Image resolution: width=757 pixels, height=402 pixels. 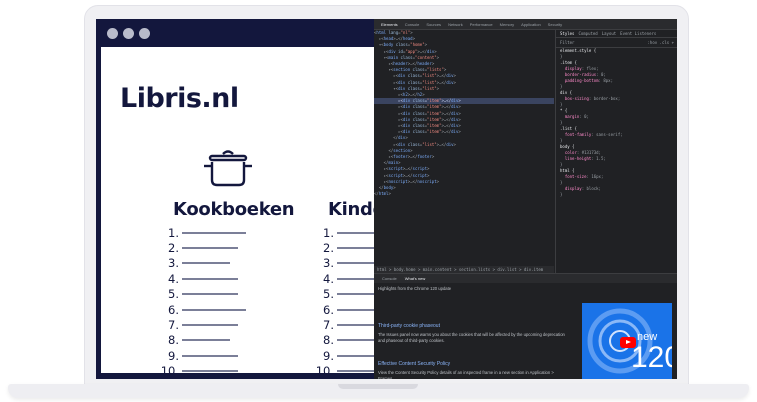 What do you see at coordinates (531, 24) in the screenshot?
I see `tab-application: Application` at bounding box center [531, 24].